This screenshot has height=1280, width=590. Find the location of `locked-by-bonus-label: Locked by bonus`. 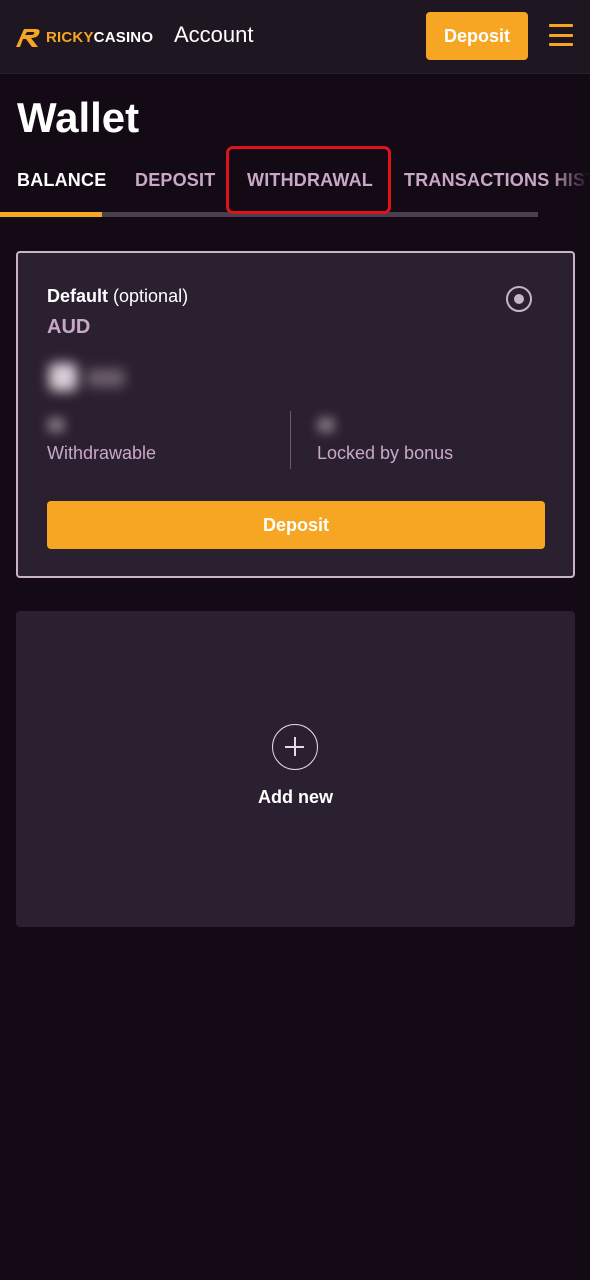

locked-by-bonus-label: Locked by bonus is located at coordinates (385, 453).